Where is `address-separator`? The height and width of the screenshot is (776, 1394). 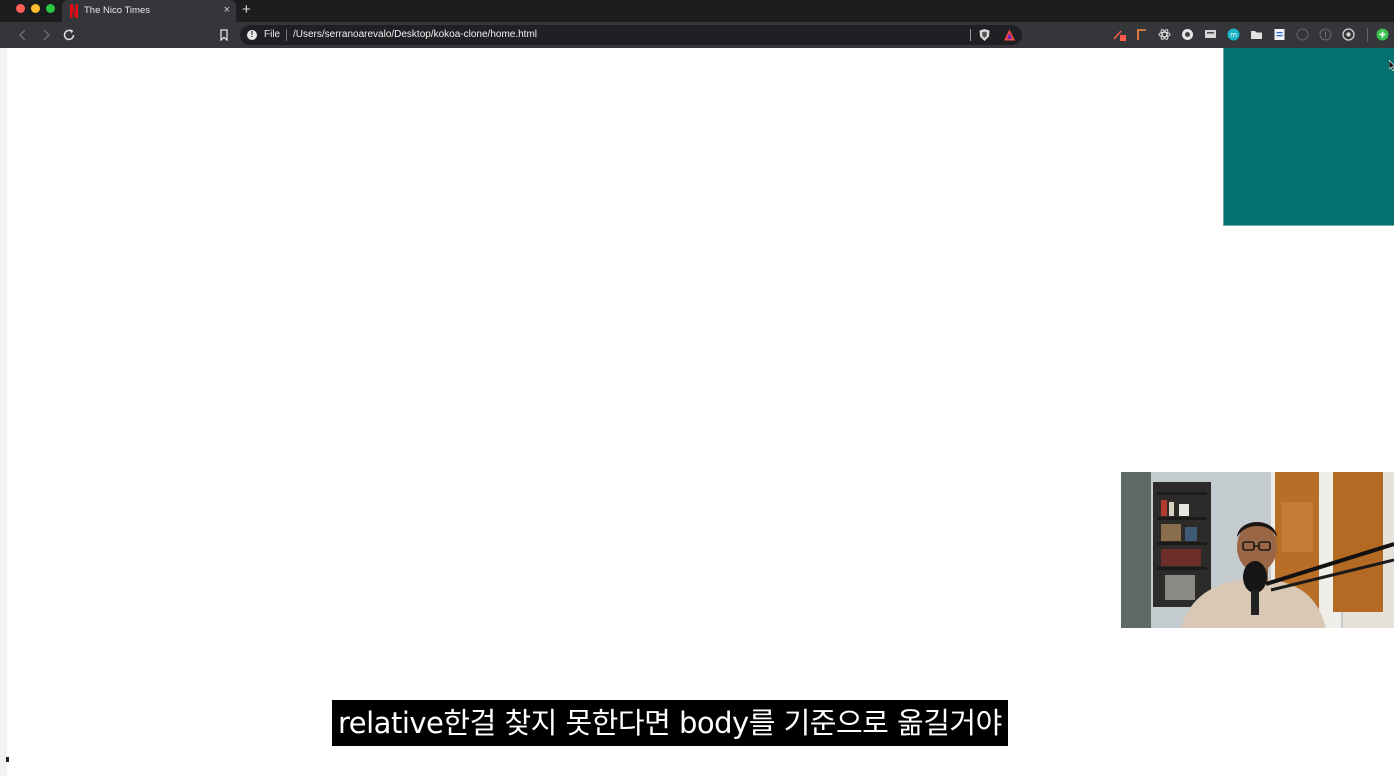
address-separator is located at coordinates (286, 35).